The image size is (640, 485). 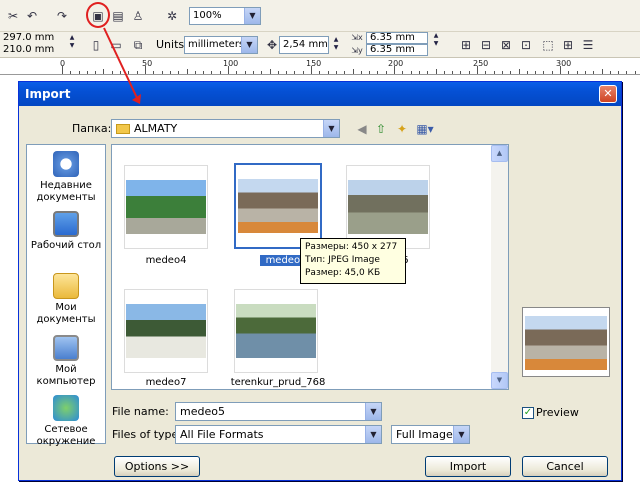 What do you see at coordinates (397, 38) in the screenshot?
I see `duplicate-x-field: 6.35 mm` at bounding box center [397, 38].